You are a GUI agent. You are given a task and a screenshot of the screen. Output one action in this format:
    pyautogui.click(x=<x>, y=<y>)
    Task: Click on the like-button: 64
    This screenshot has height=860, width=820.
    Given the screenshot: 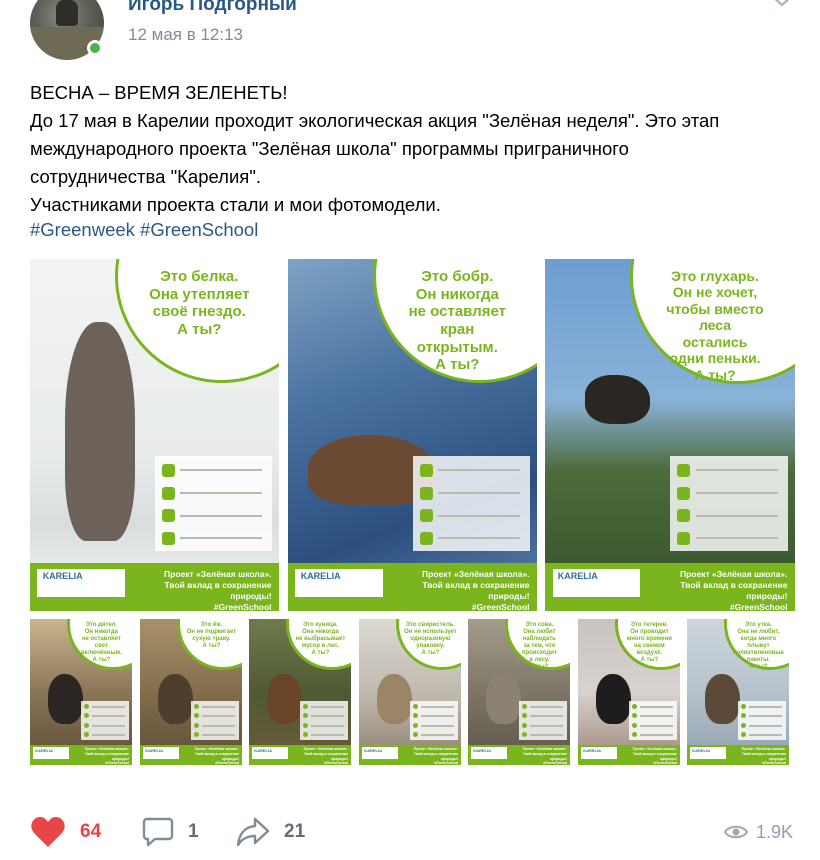 What is the action you would take?
    pyautogui.click(x=65, y=832)
    